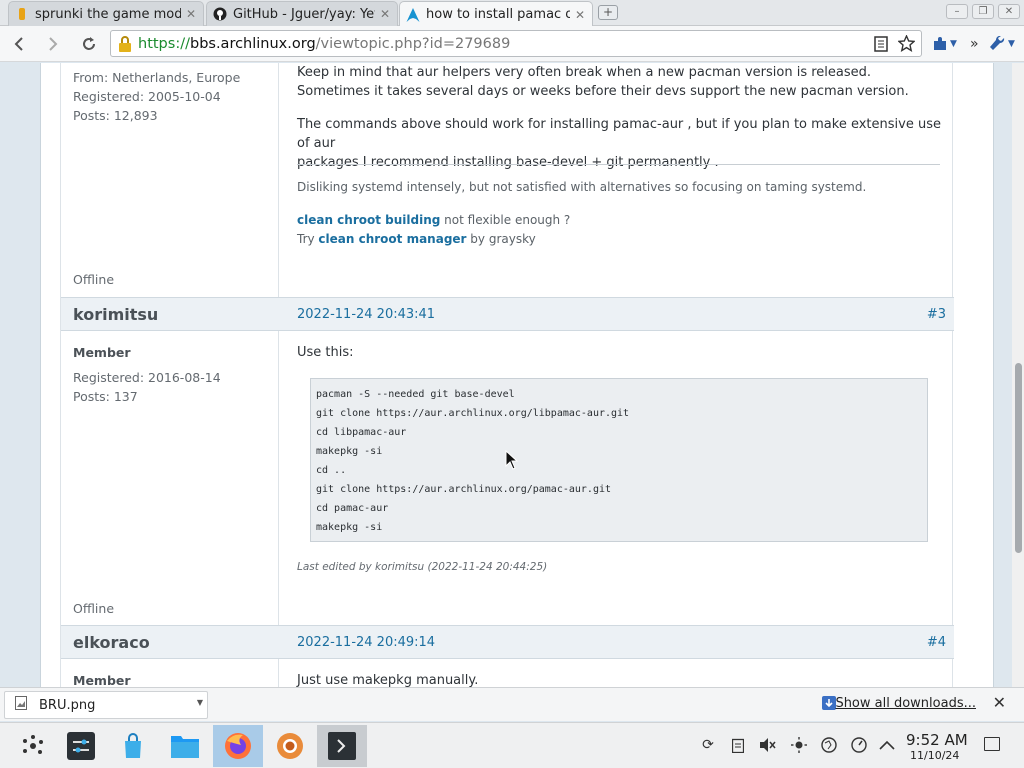 Image resolution: width=1024 pixels, height=768 pixels. I want to click on post-number-link: #3, so click(936, 314).